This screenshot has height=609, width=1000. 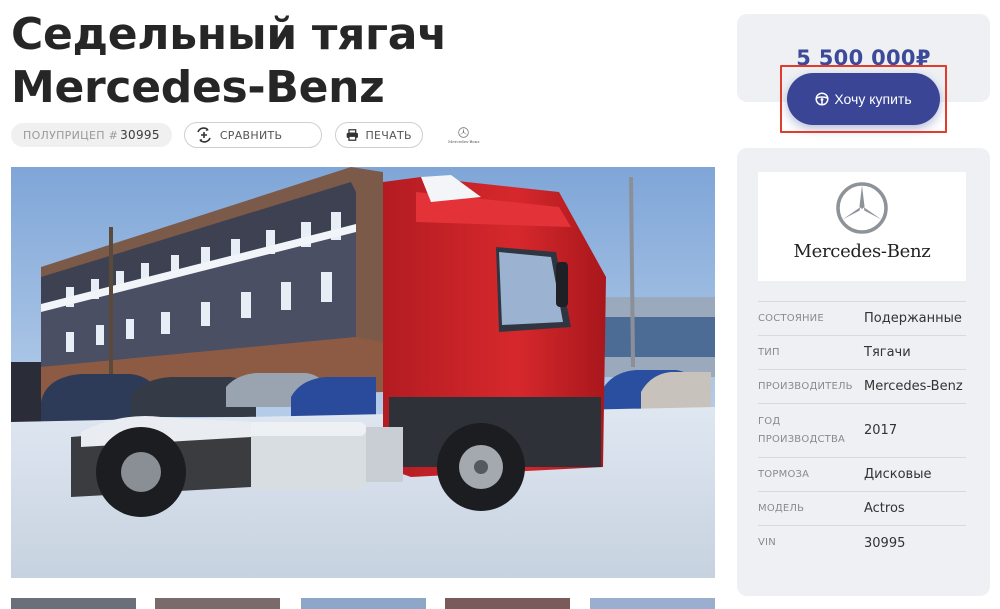 I want to click on buy-button-highlight, so click(x=863, y=99).